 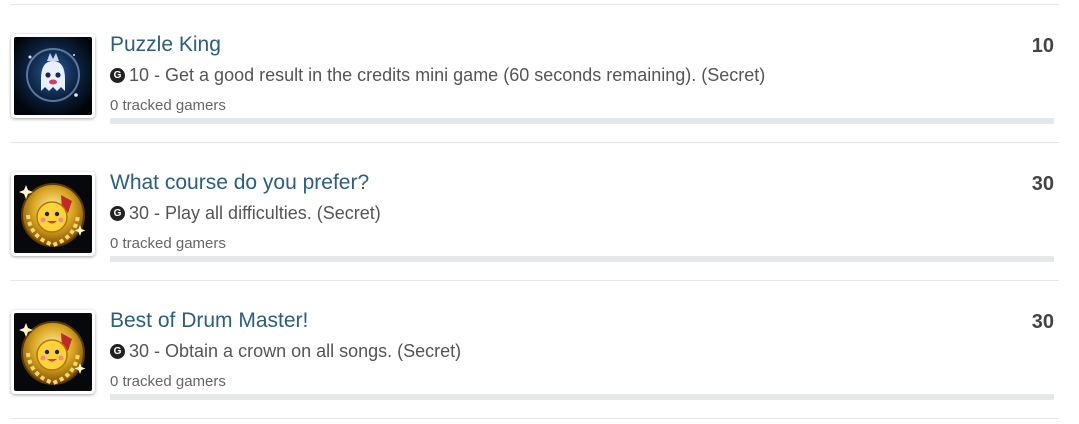 I want to click on gamerscore-value: 10, so click(x=139, y=75).